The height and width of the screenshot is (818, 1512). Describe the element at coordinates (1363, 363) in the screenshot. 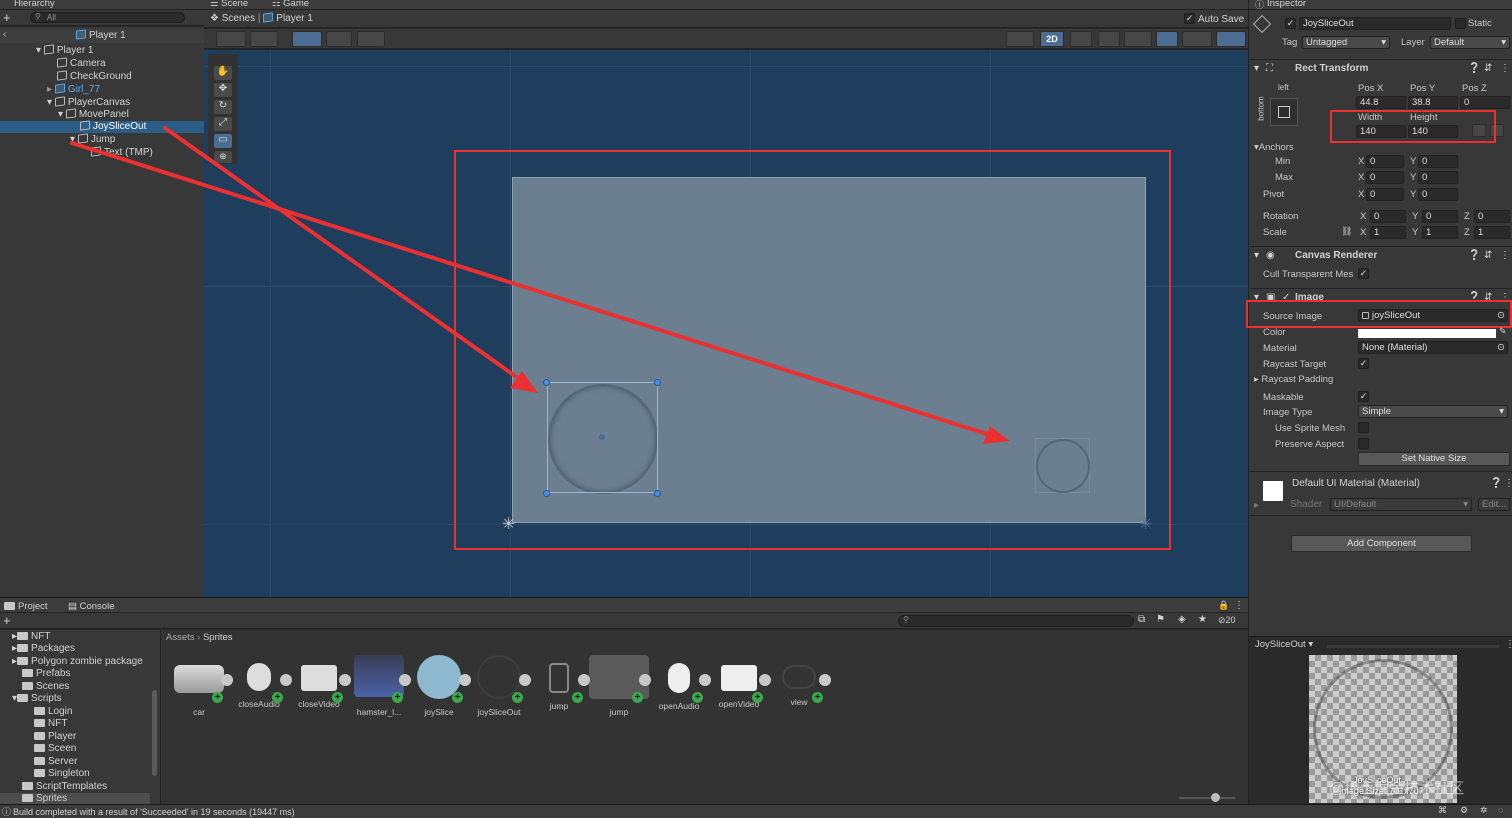

I see `raycast-target-checkbox: ✓` at that location.